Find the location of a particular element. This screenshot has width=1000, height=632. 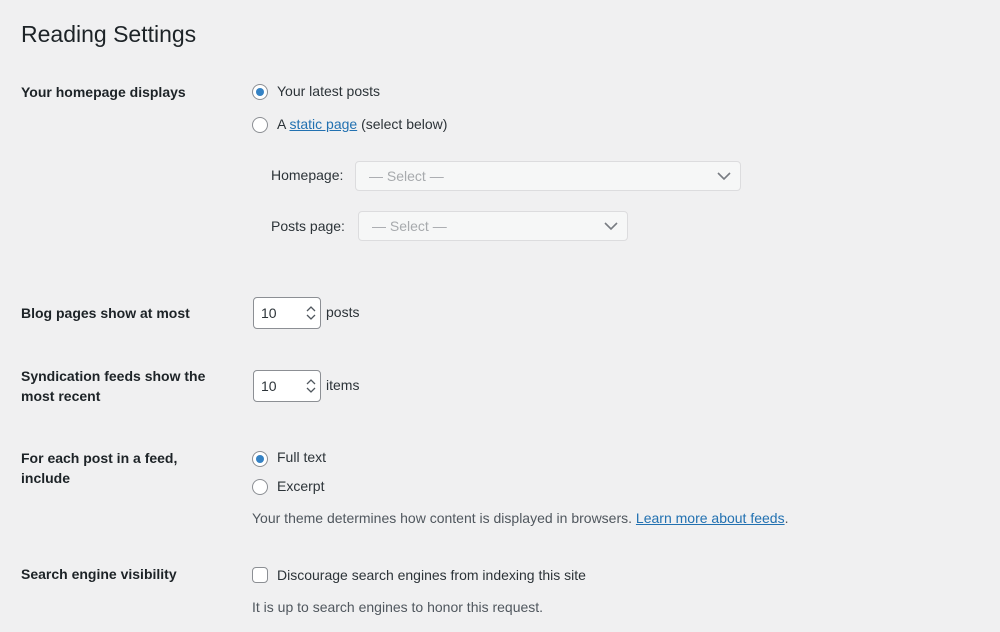

syndication-value: 10 is located at coordinates (269, 386).